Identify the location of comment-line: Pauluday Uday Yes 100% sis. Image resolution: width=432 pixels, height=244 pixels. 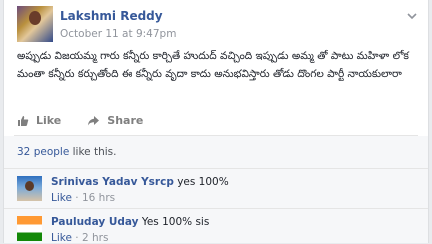
(130, 222).